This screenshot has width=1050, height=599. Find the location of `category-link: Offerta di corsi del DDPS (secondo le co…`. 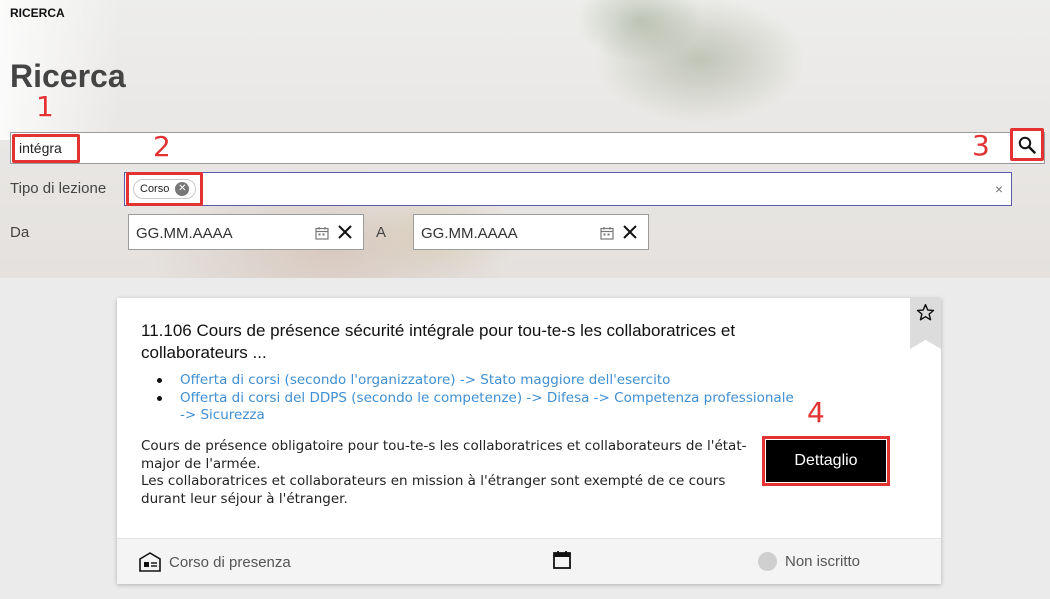

category-link: Offerta di corsi del DDPS (secondo le co… is located at coordinates (477, 407).